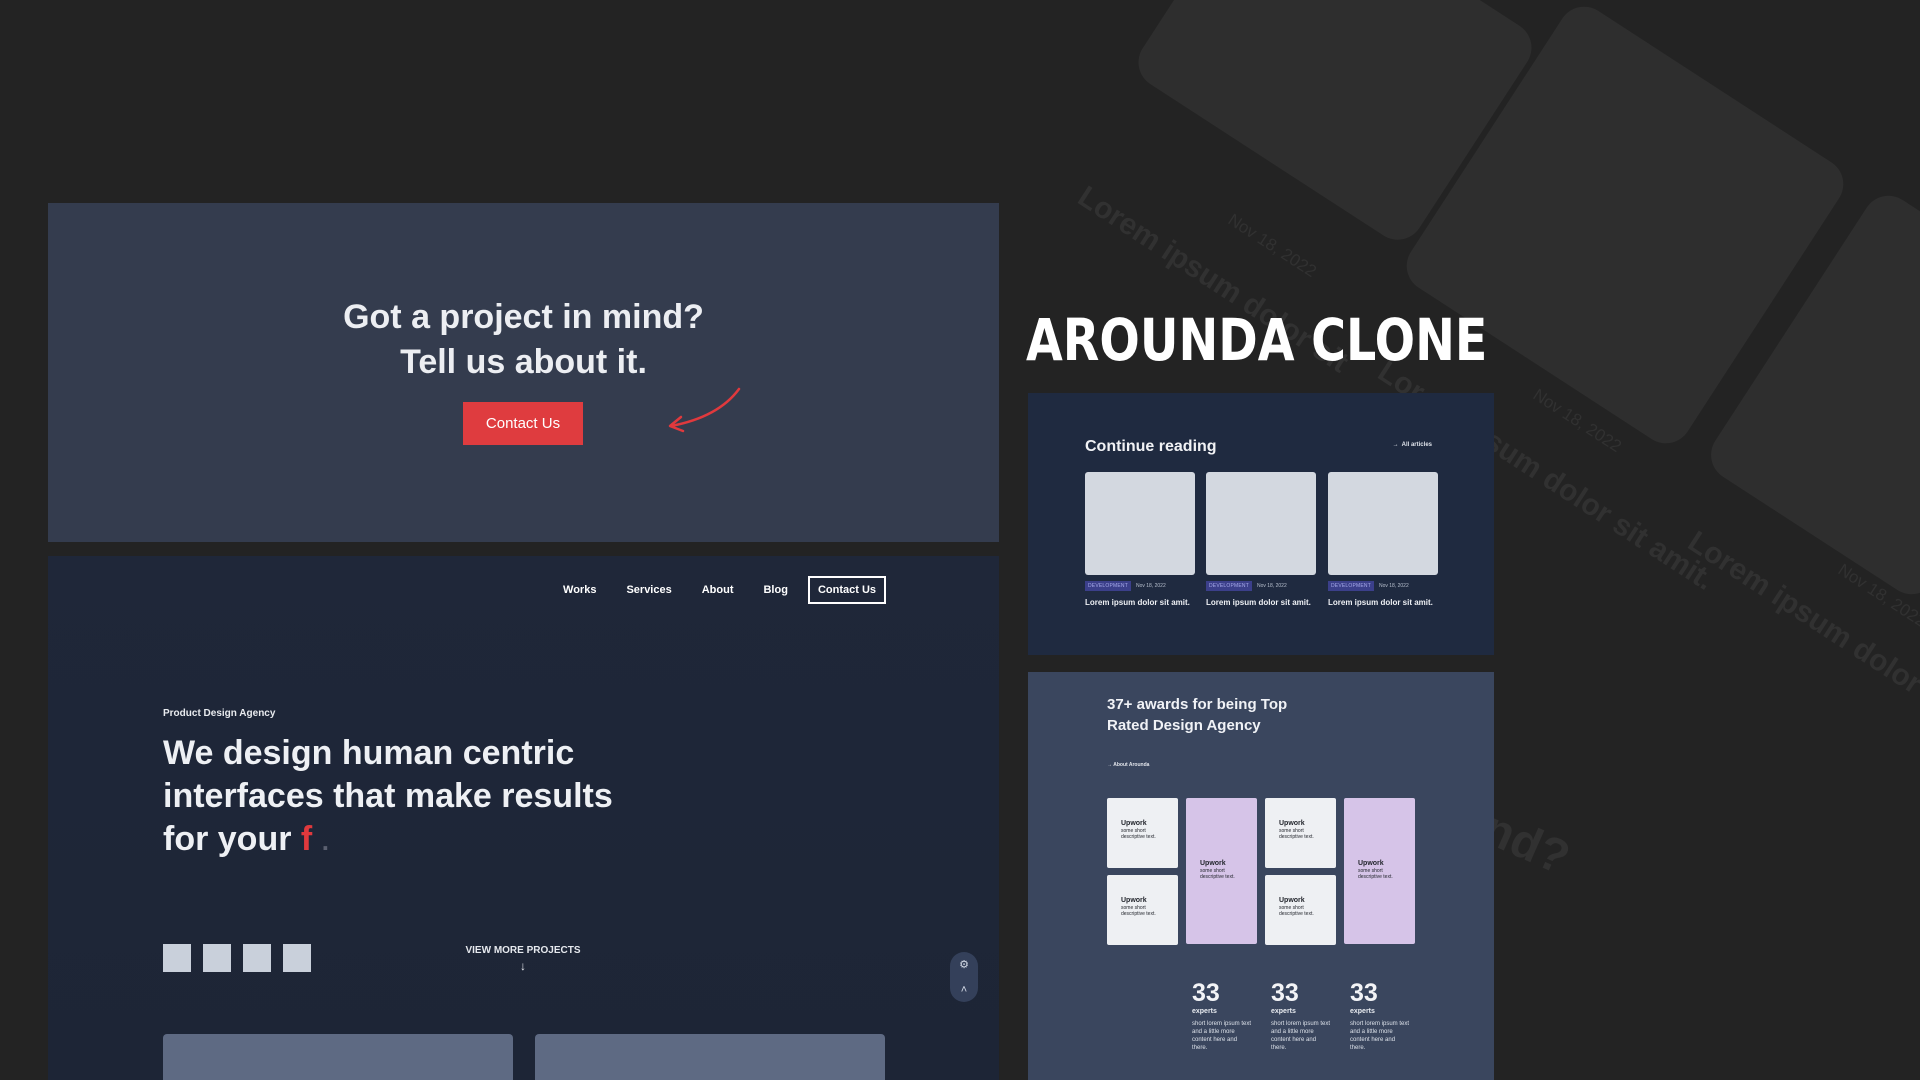  What do you see at coordinates (369, 753) in the screenshot?
I see `hero-title-line: We design human centric` at bounding box center [369, 753].